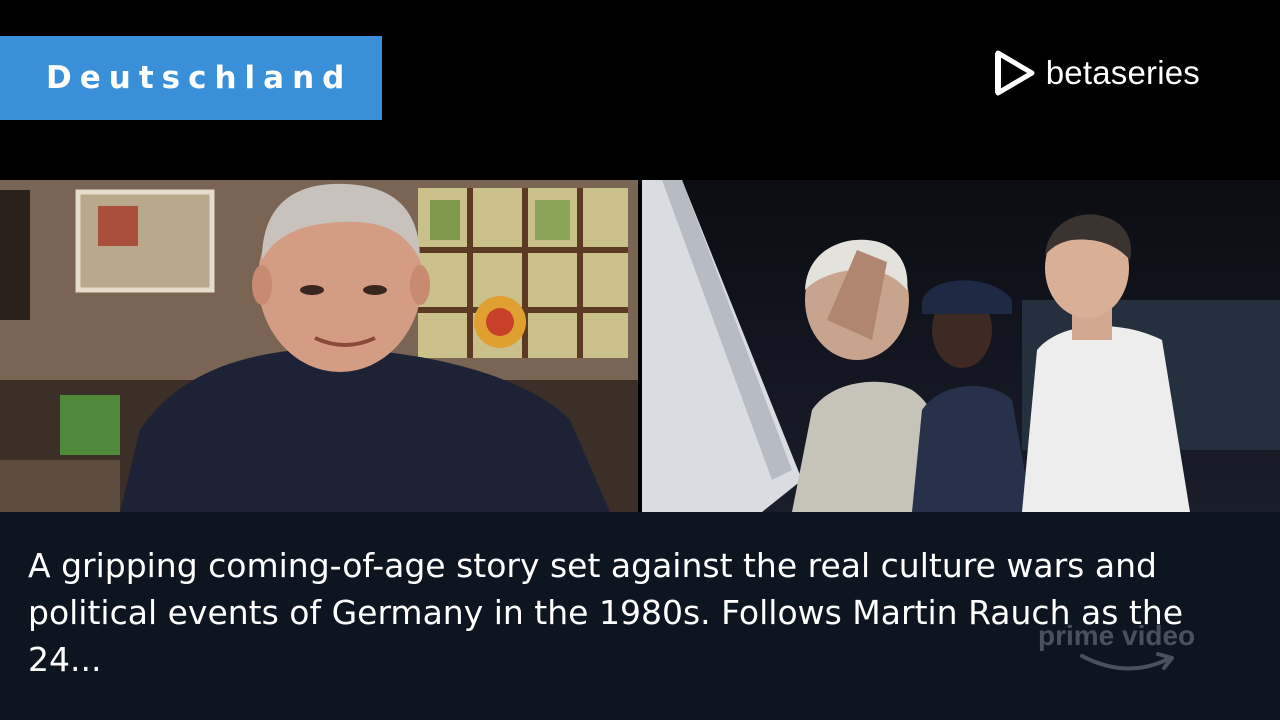 The height and width of the screenshot is (720, 1280). What do you see at coordinates (1117, 635) in the screenshot?
I see `watermark-text: prime video` at bounding box center [1117, 635].